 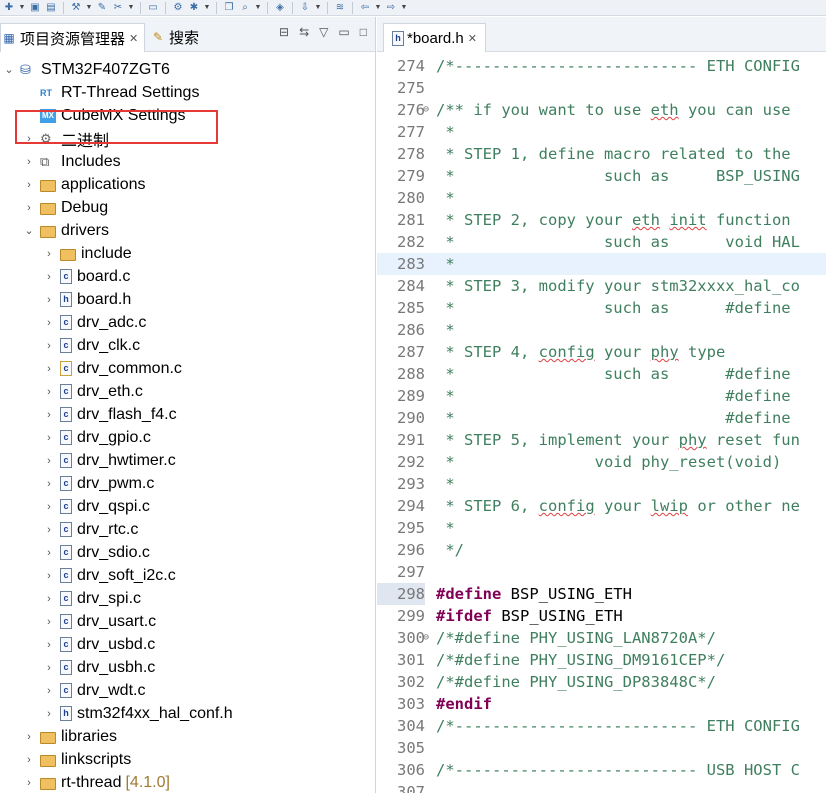 What do you see at coordinates (112, 368) in the screenshot?
I see `tree-item: › c drv_common.c` at bounding box center [112, 368].